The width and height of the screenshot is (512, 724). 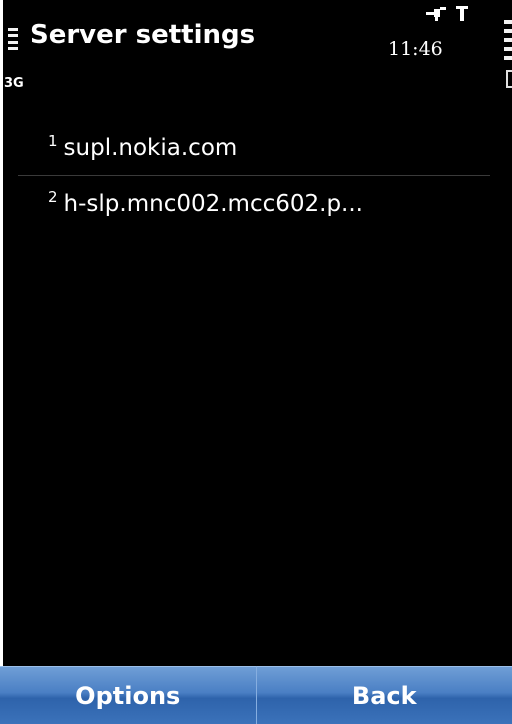 What do you see at coordinates (53, 140) in the screenshot?
I see `list-item-index: 1` at bounding box center [53, 140].